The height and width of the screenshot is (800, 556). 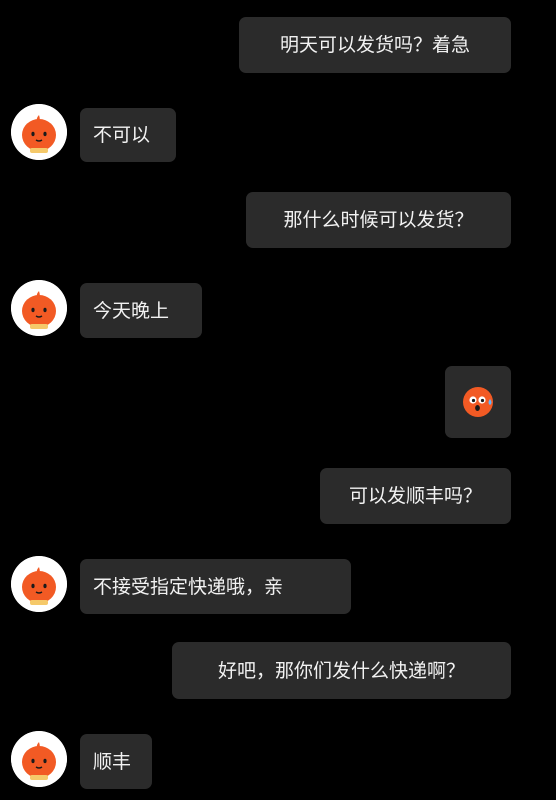 I want to click on message-bubble-sent: 可以发顺丰吗？, so click(x=415, y=496).